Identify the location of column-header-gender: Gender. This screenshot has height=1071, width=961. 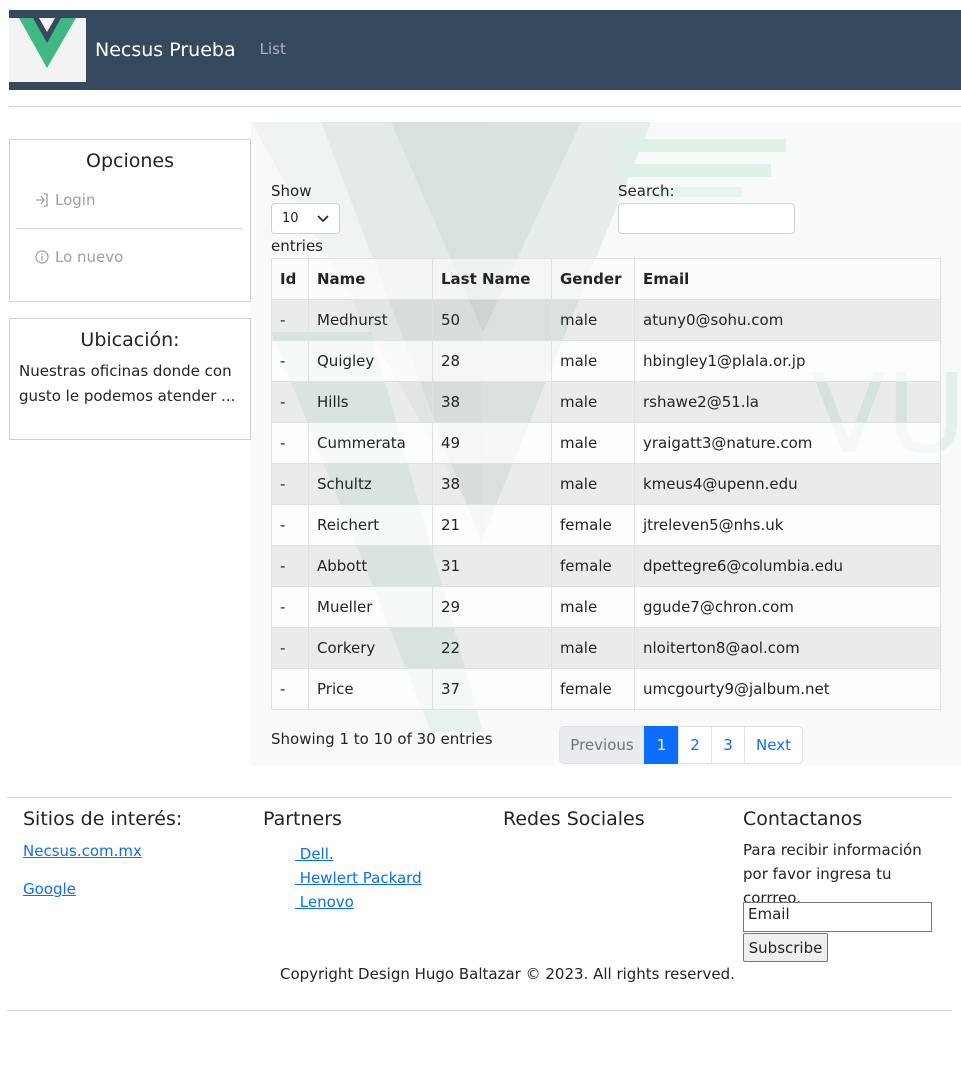
(593, 279).